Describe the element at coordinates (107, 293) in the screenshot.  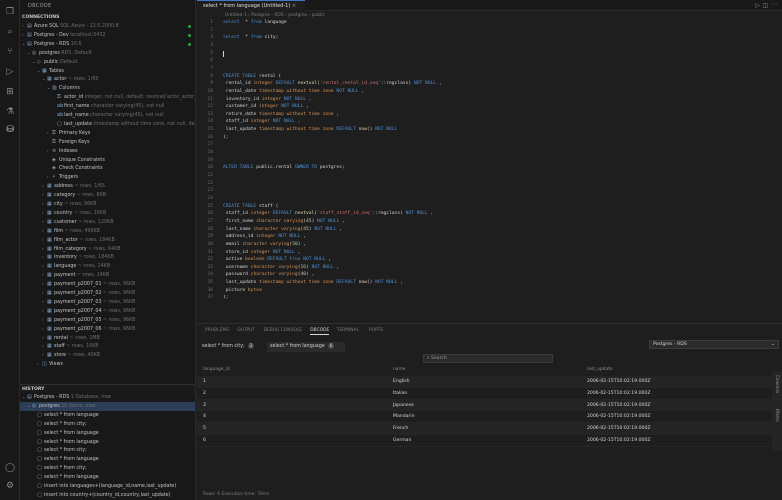
I see `connection-tree-item: › ▦ payment_p2007_02 ~ rows, 96KB` at that location.